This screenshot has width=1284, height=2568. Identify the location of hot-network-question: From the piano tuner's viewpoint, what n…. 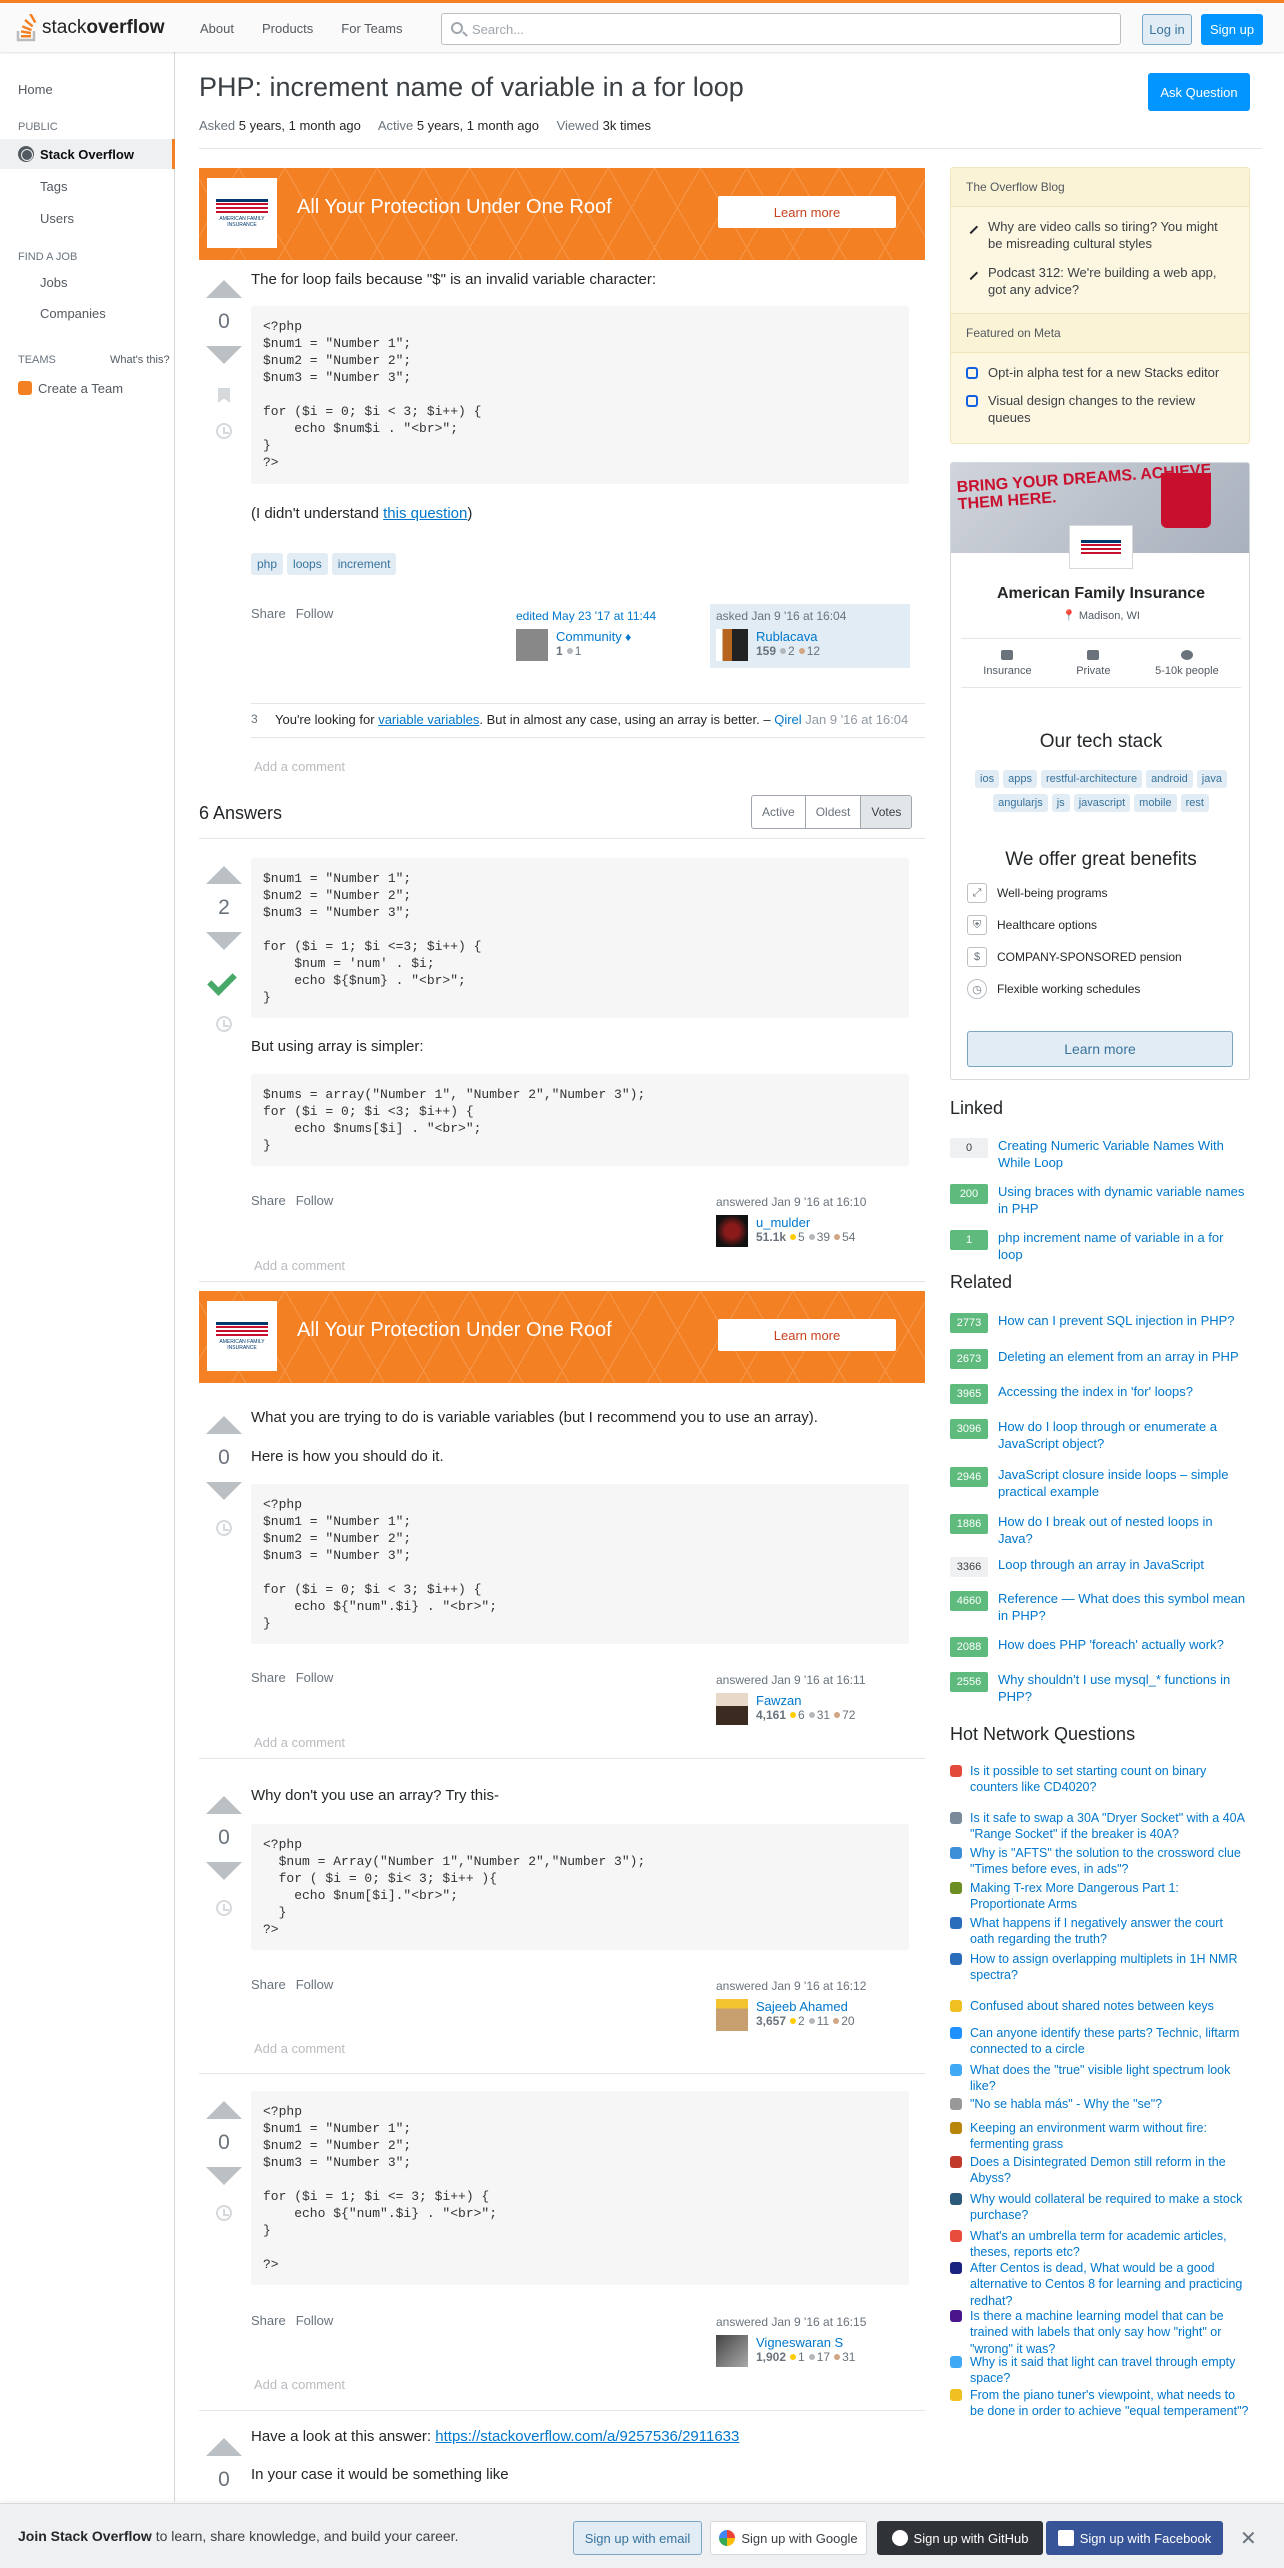
(1100, 2403).